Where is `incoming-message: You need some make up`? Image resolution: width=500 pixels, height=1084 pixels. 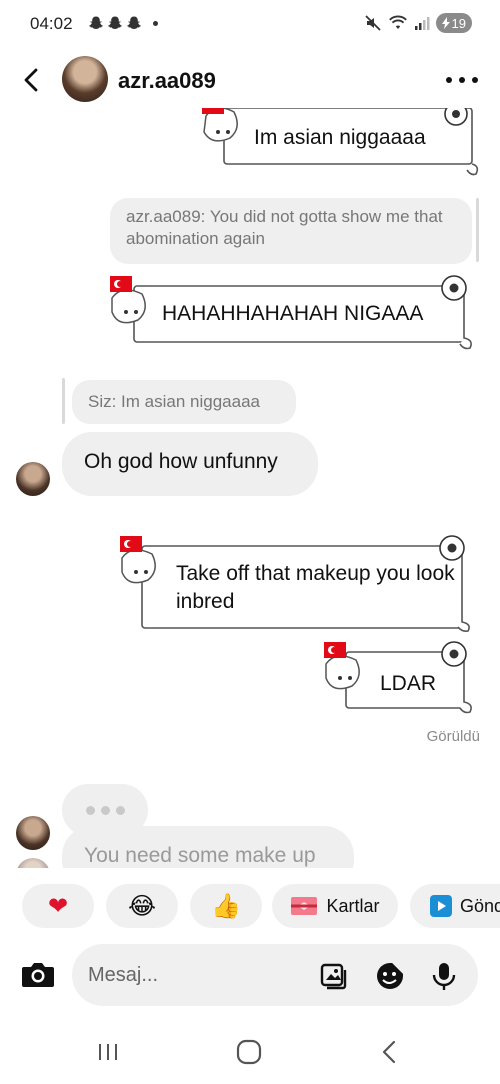 incoming-message: You need some make up is located at coordinates (208, 847).